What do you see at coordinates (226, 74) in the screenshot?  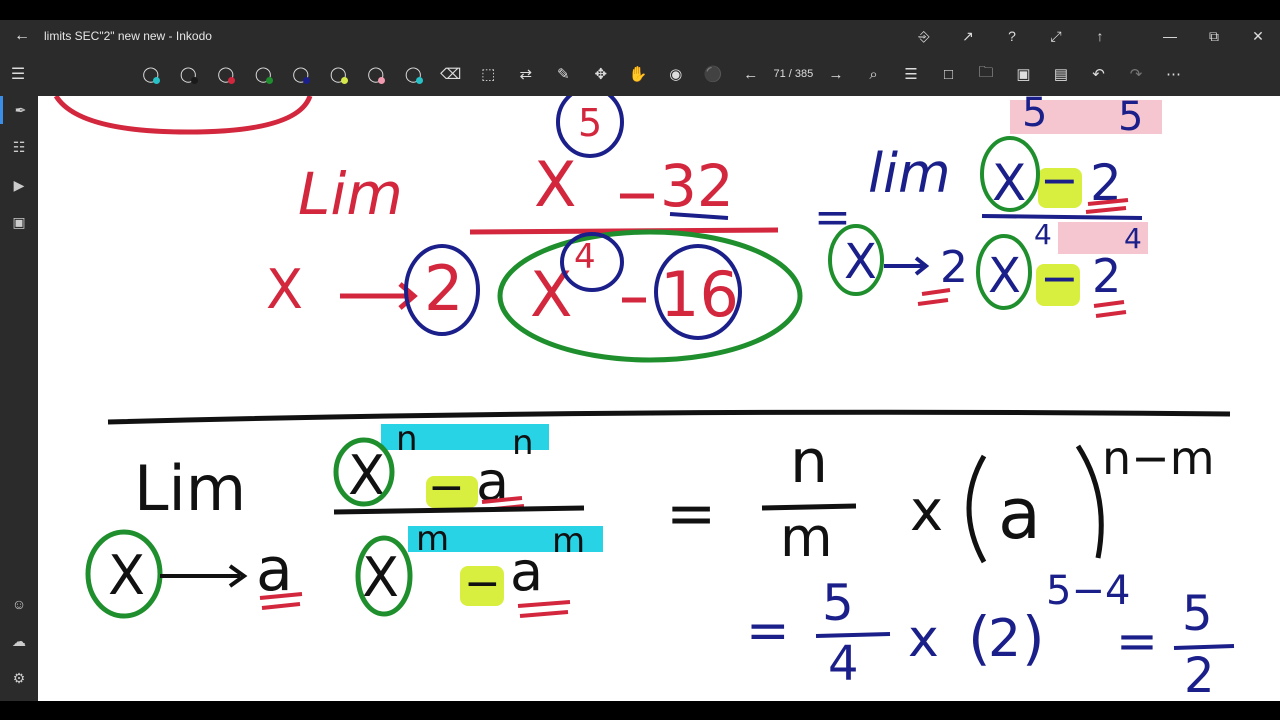 I see `pen-tool-red: ◯` at bounding box center [226, 74].